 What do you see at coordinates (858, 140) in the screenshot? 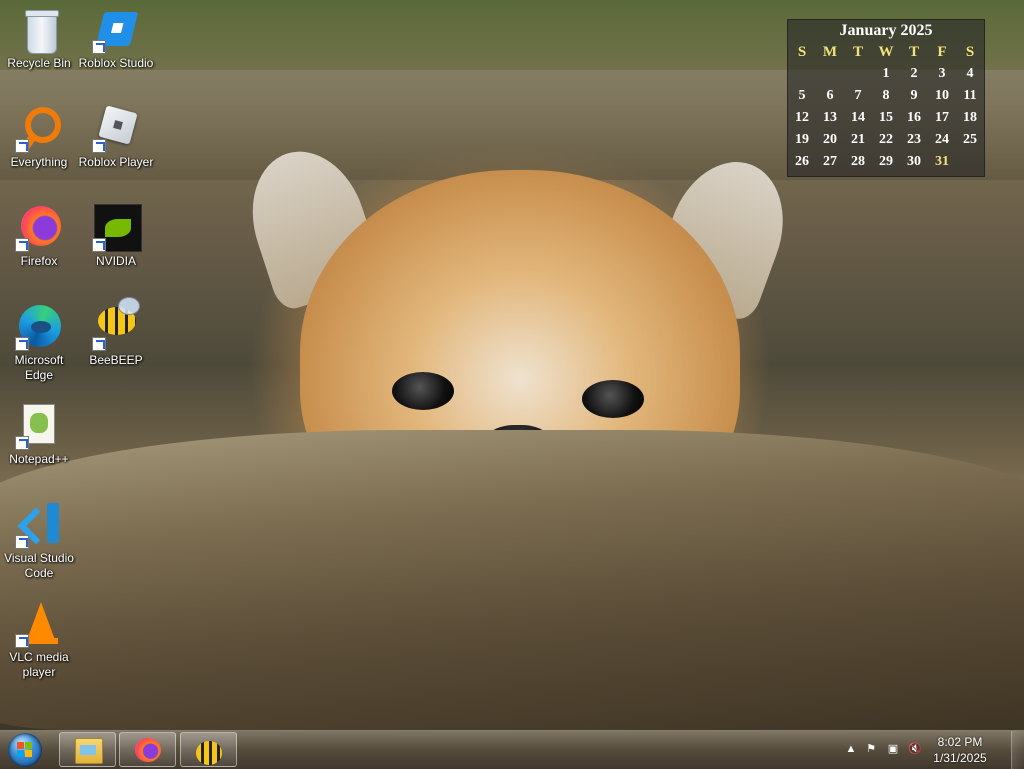
I see `calendar-day: 21` at bounding box center [858, 140].